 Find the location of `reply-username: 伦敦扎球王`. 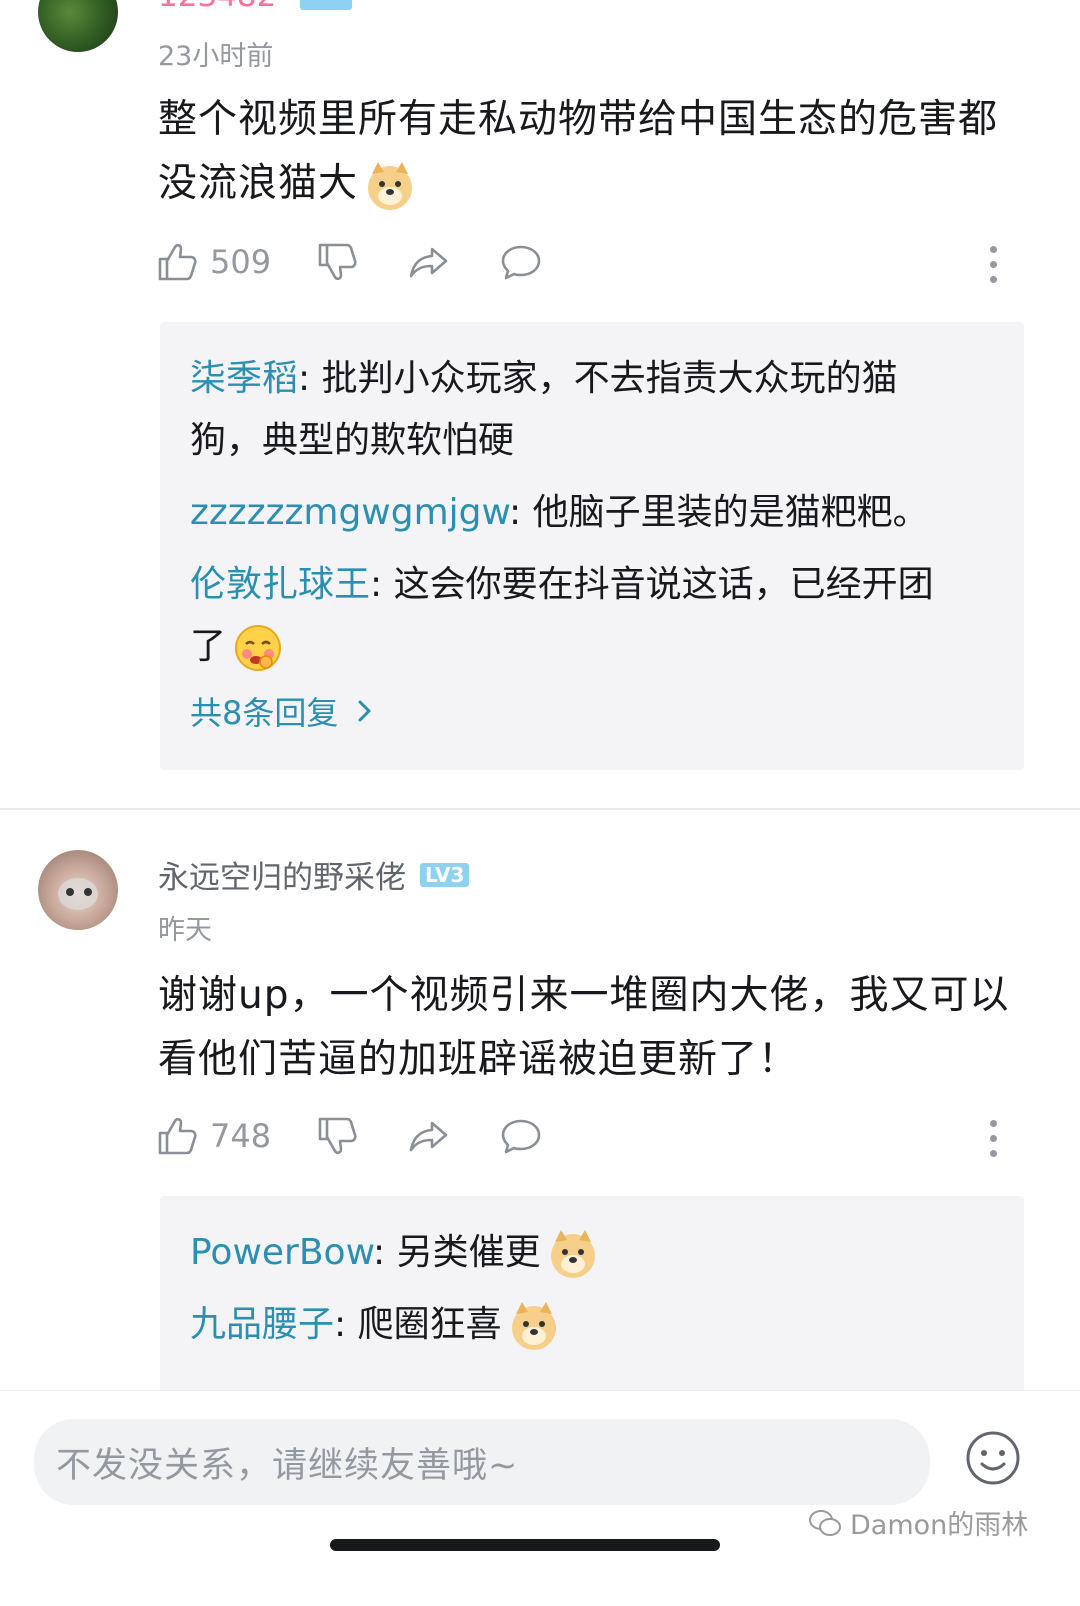

reply-username: 伦敦扎球王 is located at coordinates (280, 584).